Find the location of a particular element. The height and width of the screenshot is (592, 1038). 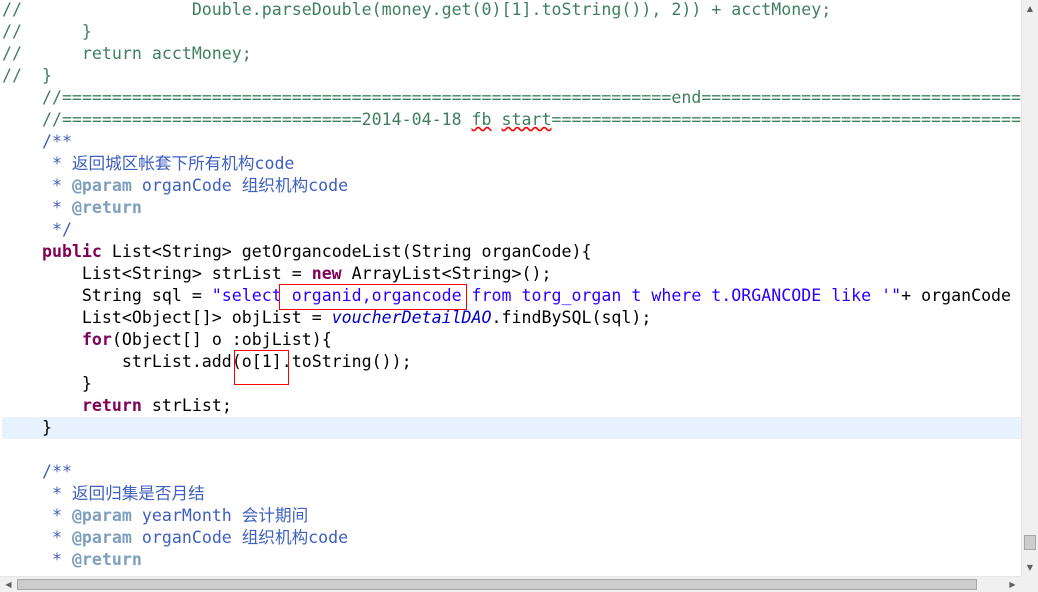

code-token: + organCode is located at coordinates (956, 295).